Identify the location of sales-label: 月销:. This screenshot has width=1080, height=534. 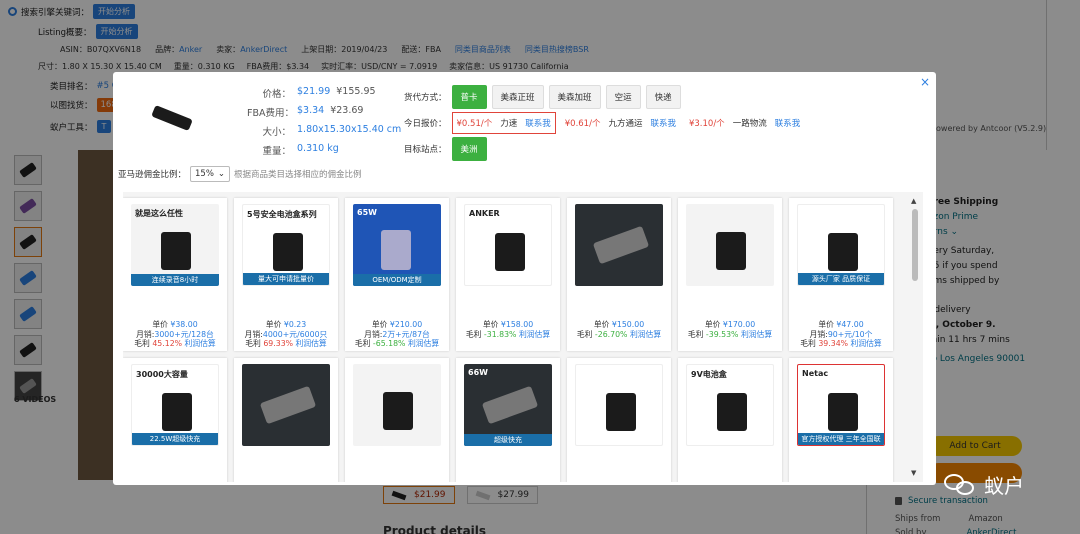
(818, 334).